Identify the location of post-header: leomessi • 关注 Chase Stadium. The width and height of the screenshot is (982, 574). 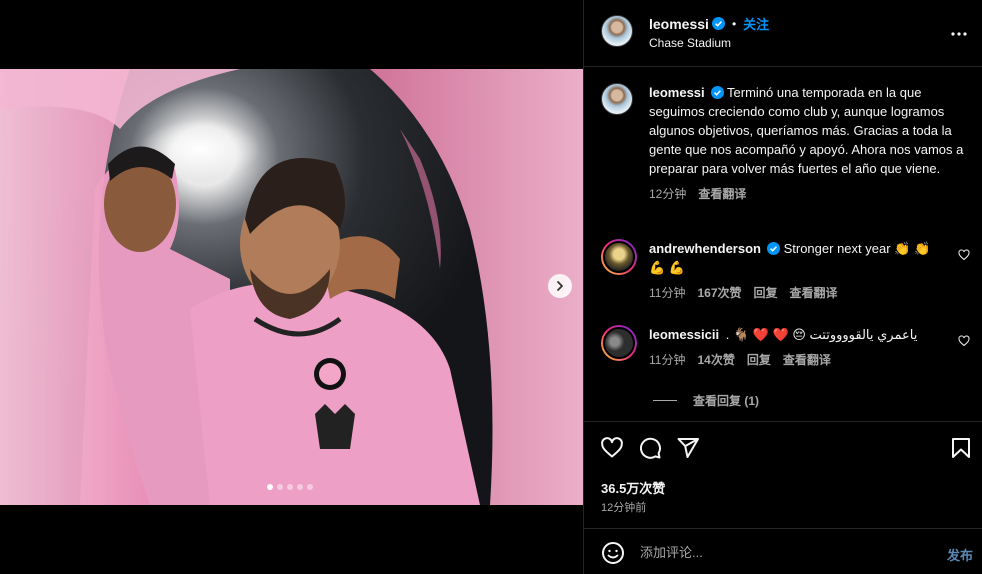
(783, 33).